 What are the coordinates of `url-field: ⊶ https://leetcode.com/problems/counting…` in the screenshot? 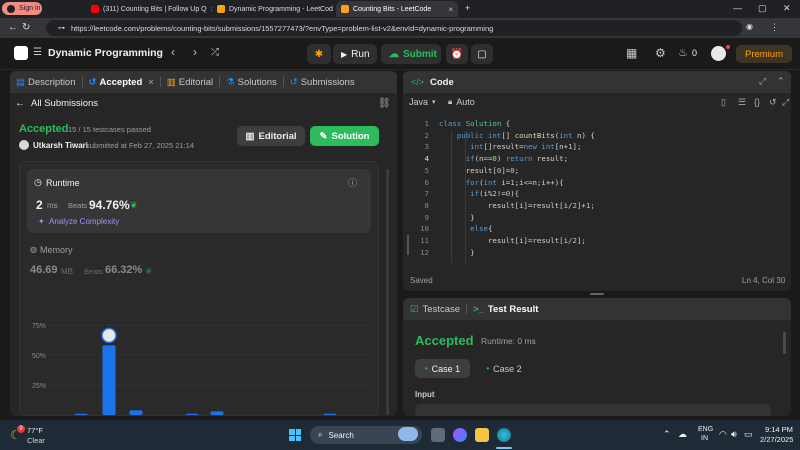 It's located at (394, 28).